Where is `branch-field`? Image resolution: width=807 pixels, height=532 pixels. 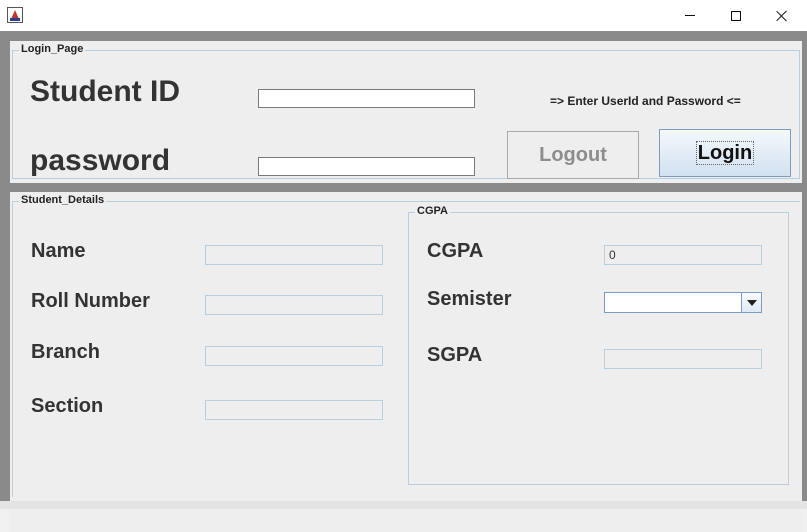
branch-field is located at coordinates (294, 356).